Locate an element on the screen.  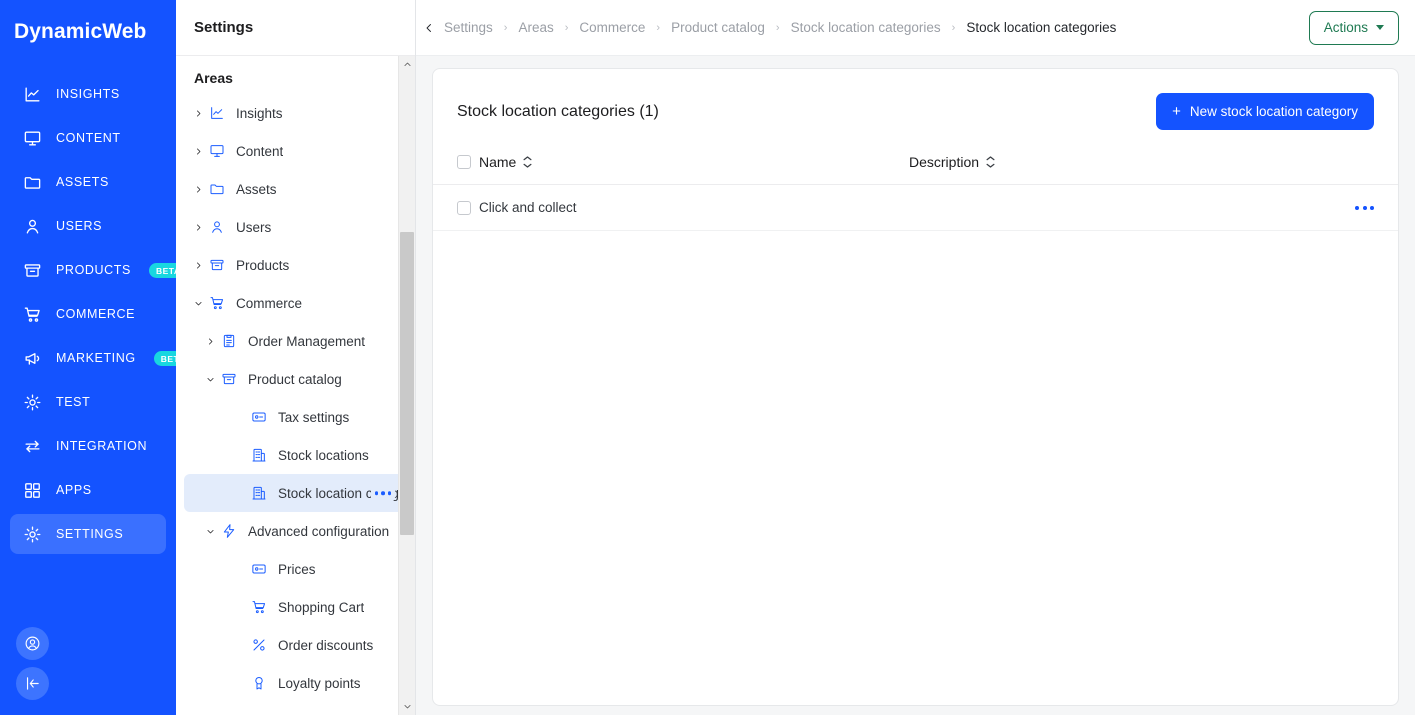
tree-node-product-catalog: Product catalog is located at coordinates (296, 379).